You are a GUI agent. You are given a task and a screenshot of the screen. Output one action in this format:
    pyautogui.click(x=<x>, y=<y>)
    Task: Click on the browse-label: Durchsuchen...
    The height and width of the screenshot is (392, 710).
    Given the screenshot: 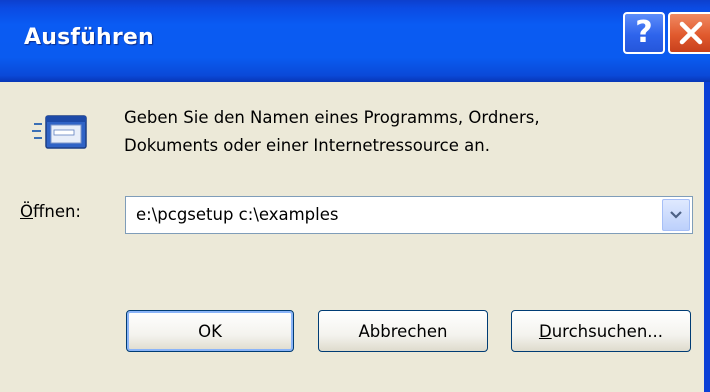 What is the action you would take?
    pyautogui.click(x=601, y=331)
    